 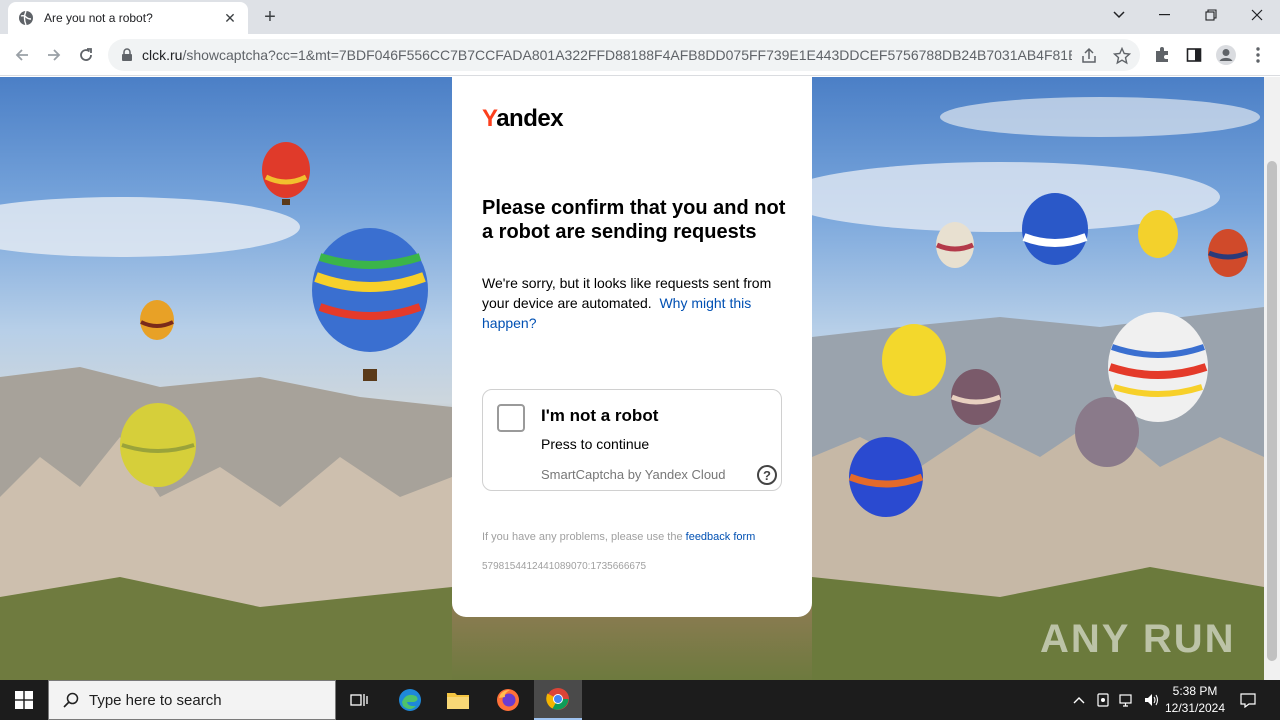 What do you see at coordinates (1211, 15) in the screenshot?
I see `restore-button` at bounding box center [1211, 15].